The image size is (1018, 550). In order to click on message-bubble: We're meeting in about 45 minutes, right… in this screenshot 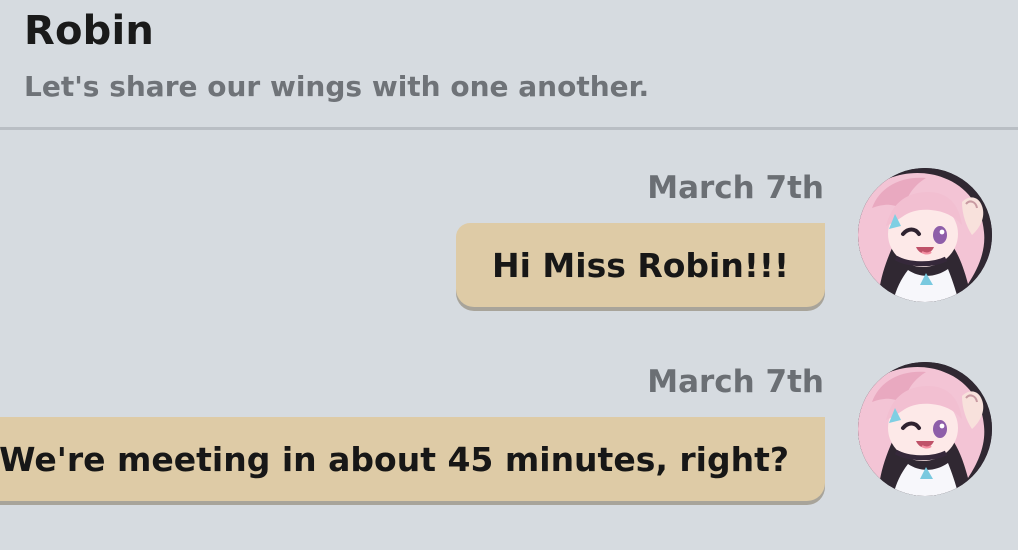, I will do `click(412, 459)`.